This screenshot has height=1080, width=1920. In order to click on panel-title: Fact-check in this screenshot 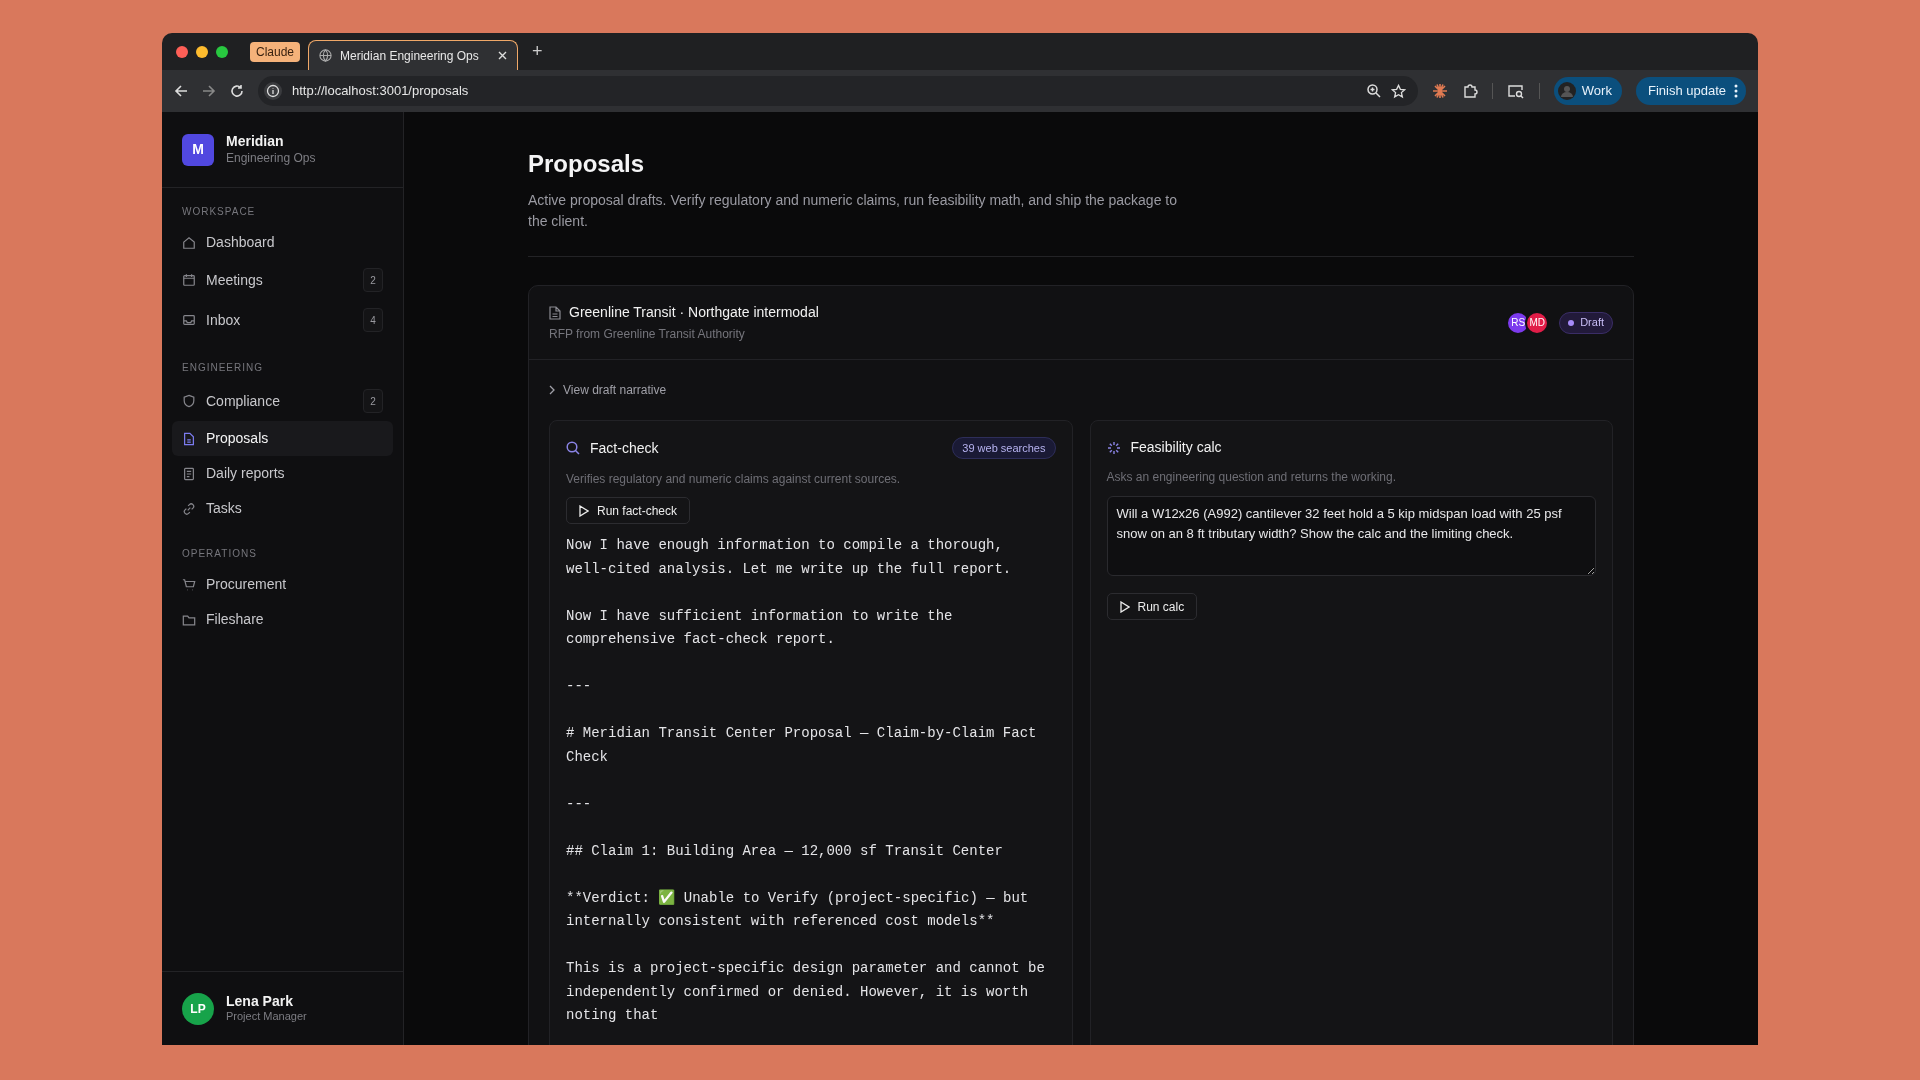, I will do `click(625, 448)`.